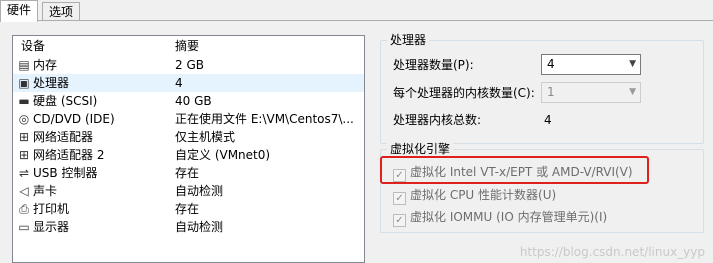 Image resolution: width=713 pixels, height=263 pixels. What do you see at coordinates (19, 11) in the screenshot?
I see `tab-hardware: 硬件` at bounding box center [19, 11].